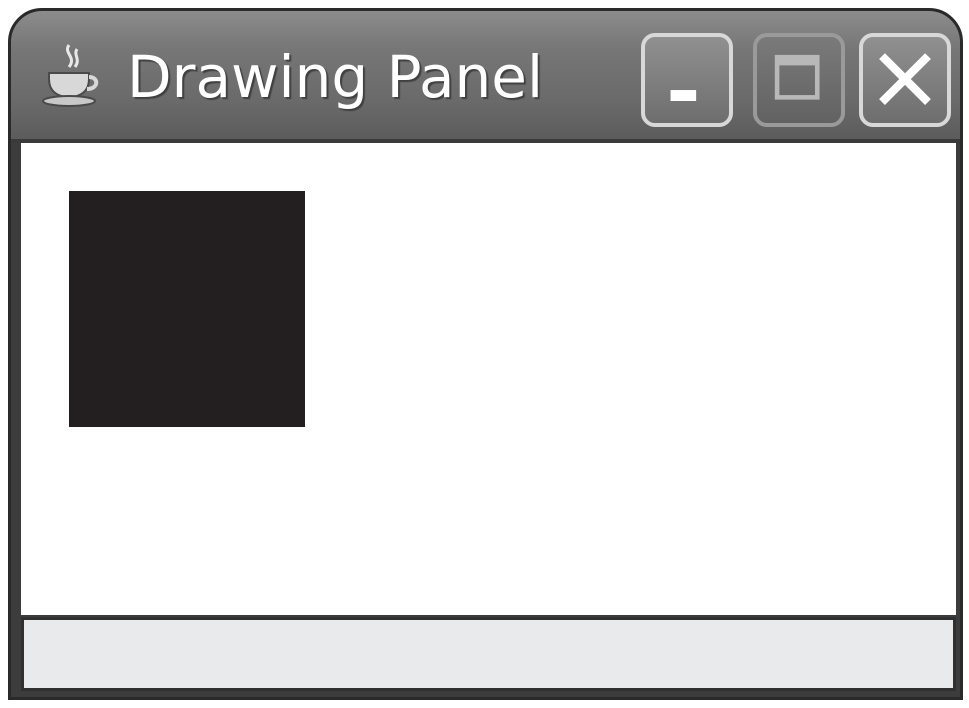 The width and height of the screenshot is (969, 708). What do you see at coordinates (71, 75) in the screenshot?
I see `java-coffee-cup-icon` at bounding box center [71, 75].